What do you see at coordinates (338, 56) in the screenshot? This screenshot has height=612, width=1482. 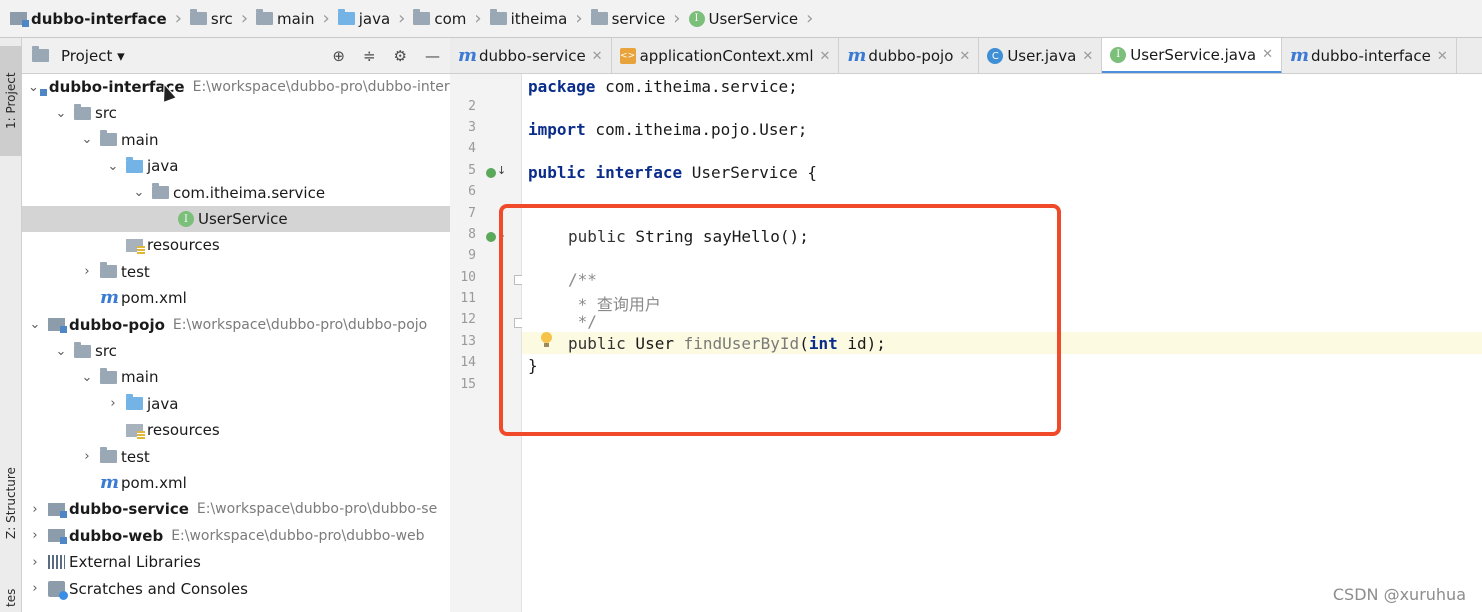 I see `locate-icon: ⊕` at bounding box center [338, 56].